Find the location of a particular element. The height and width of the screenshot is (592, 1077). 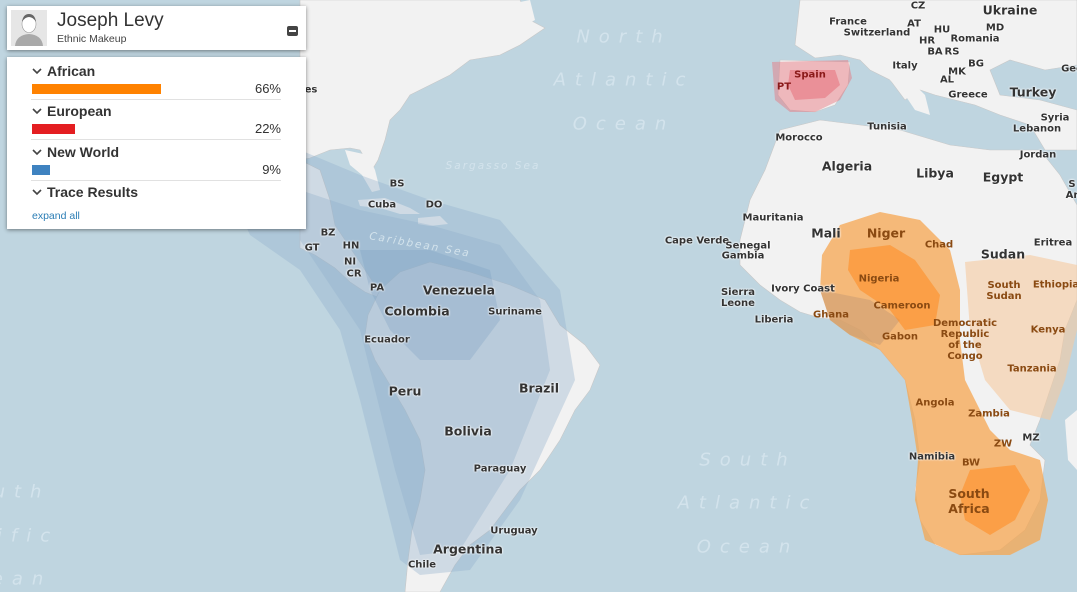

country-label: Ghana is located at coordinates (831, 315).